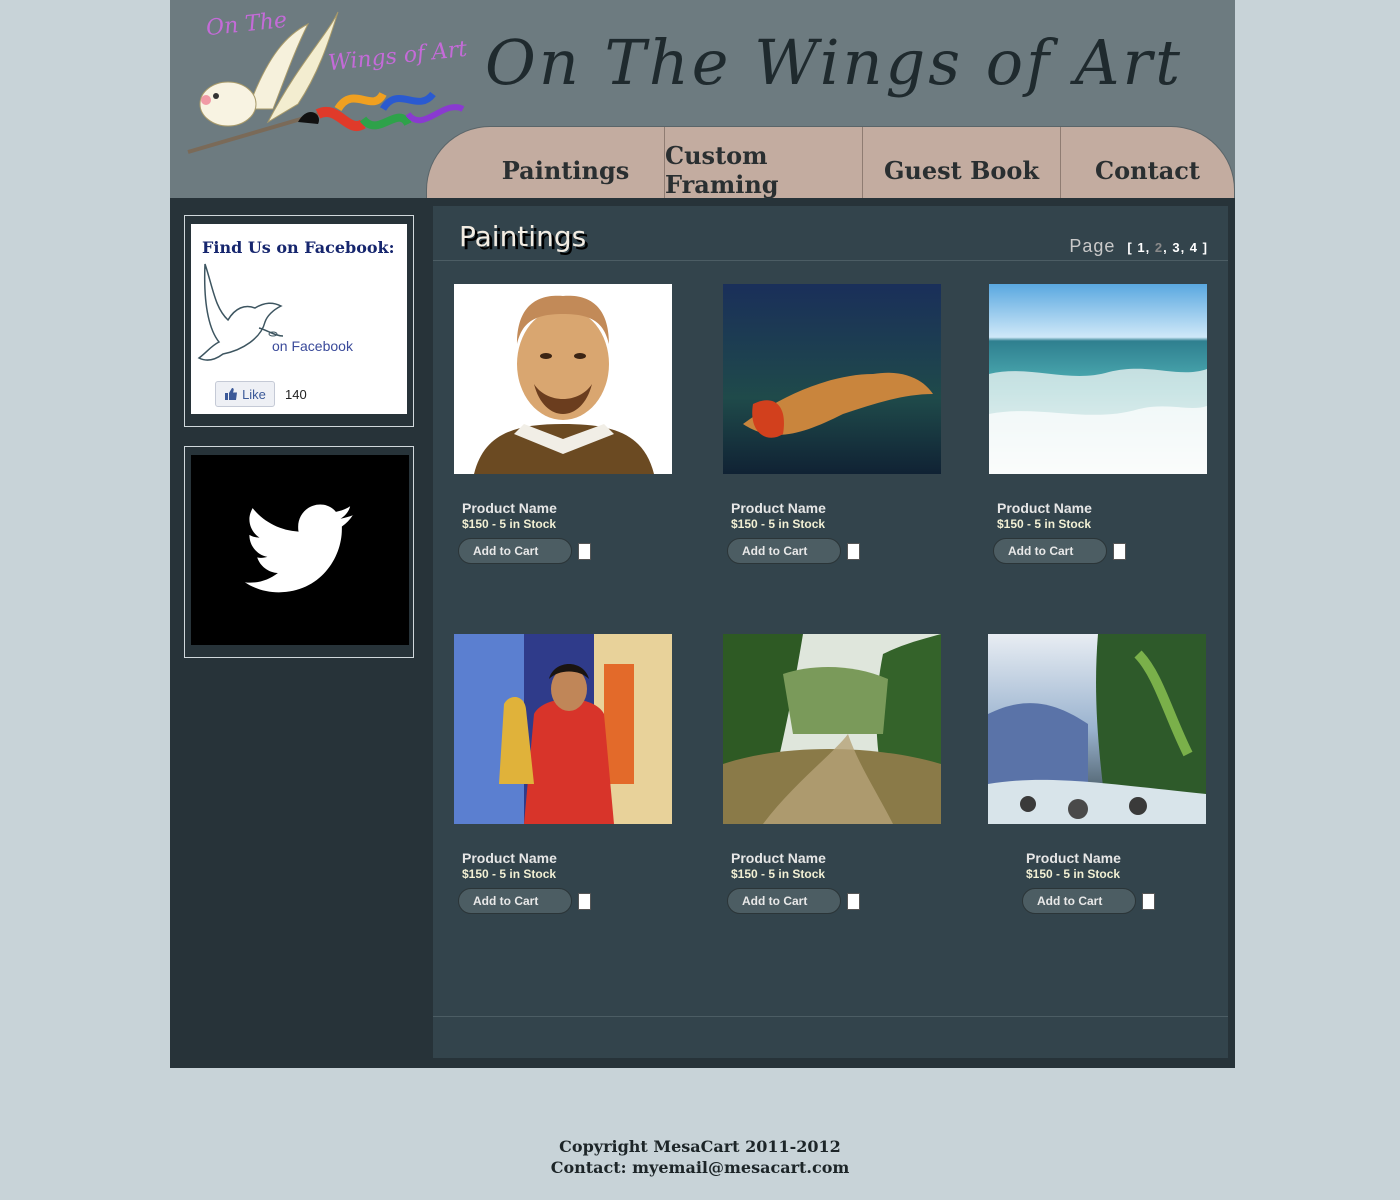 The width and height of the screenshot is (1400, 1200). Describe the element at coordinates (962, 162) in the screenshot. I see `nav-item-guest-book: Guest Book` at that location.